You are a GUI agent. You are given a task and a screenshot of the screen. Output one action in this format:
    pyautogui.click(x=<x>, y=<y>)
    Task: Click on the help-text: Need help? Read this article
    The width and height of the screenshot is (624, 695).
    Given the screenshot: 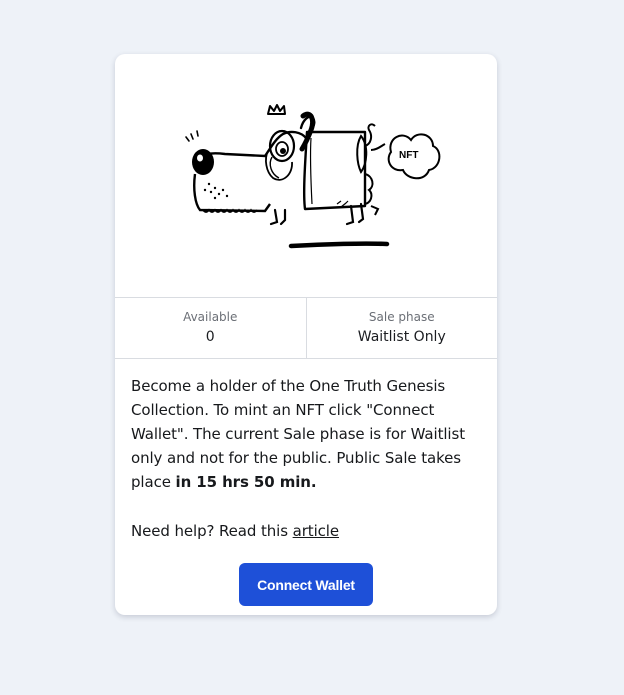 What is the action you would take?
    pyautogui.click(x=306, y=531)
    